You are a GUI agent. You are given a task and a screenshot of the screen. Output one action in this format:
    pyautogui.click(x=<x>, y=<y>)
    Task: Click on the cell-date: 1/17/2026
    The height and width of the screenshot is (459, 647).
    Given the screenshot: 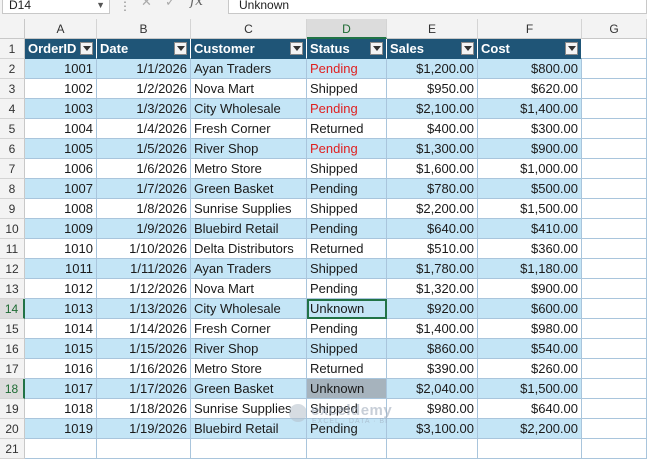 What is the action you would take?
    pyautogui.click(x=144, y=389)
    